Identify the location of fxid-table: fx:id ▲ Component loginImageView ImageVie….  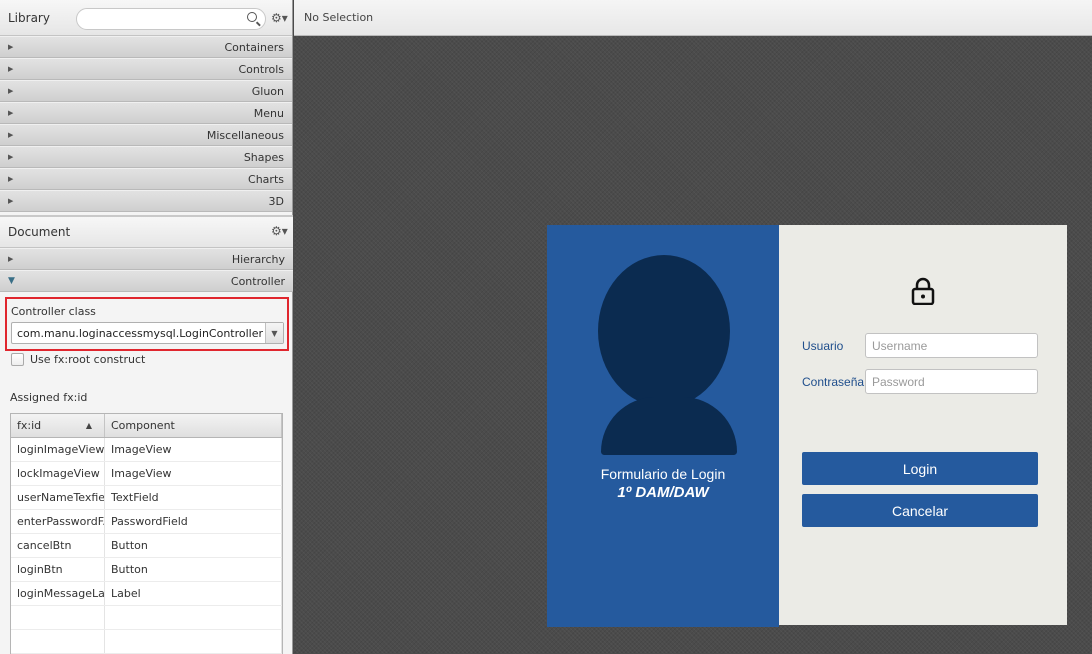
(146, 533).